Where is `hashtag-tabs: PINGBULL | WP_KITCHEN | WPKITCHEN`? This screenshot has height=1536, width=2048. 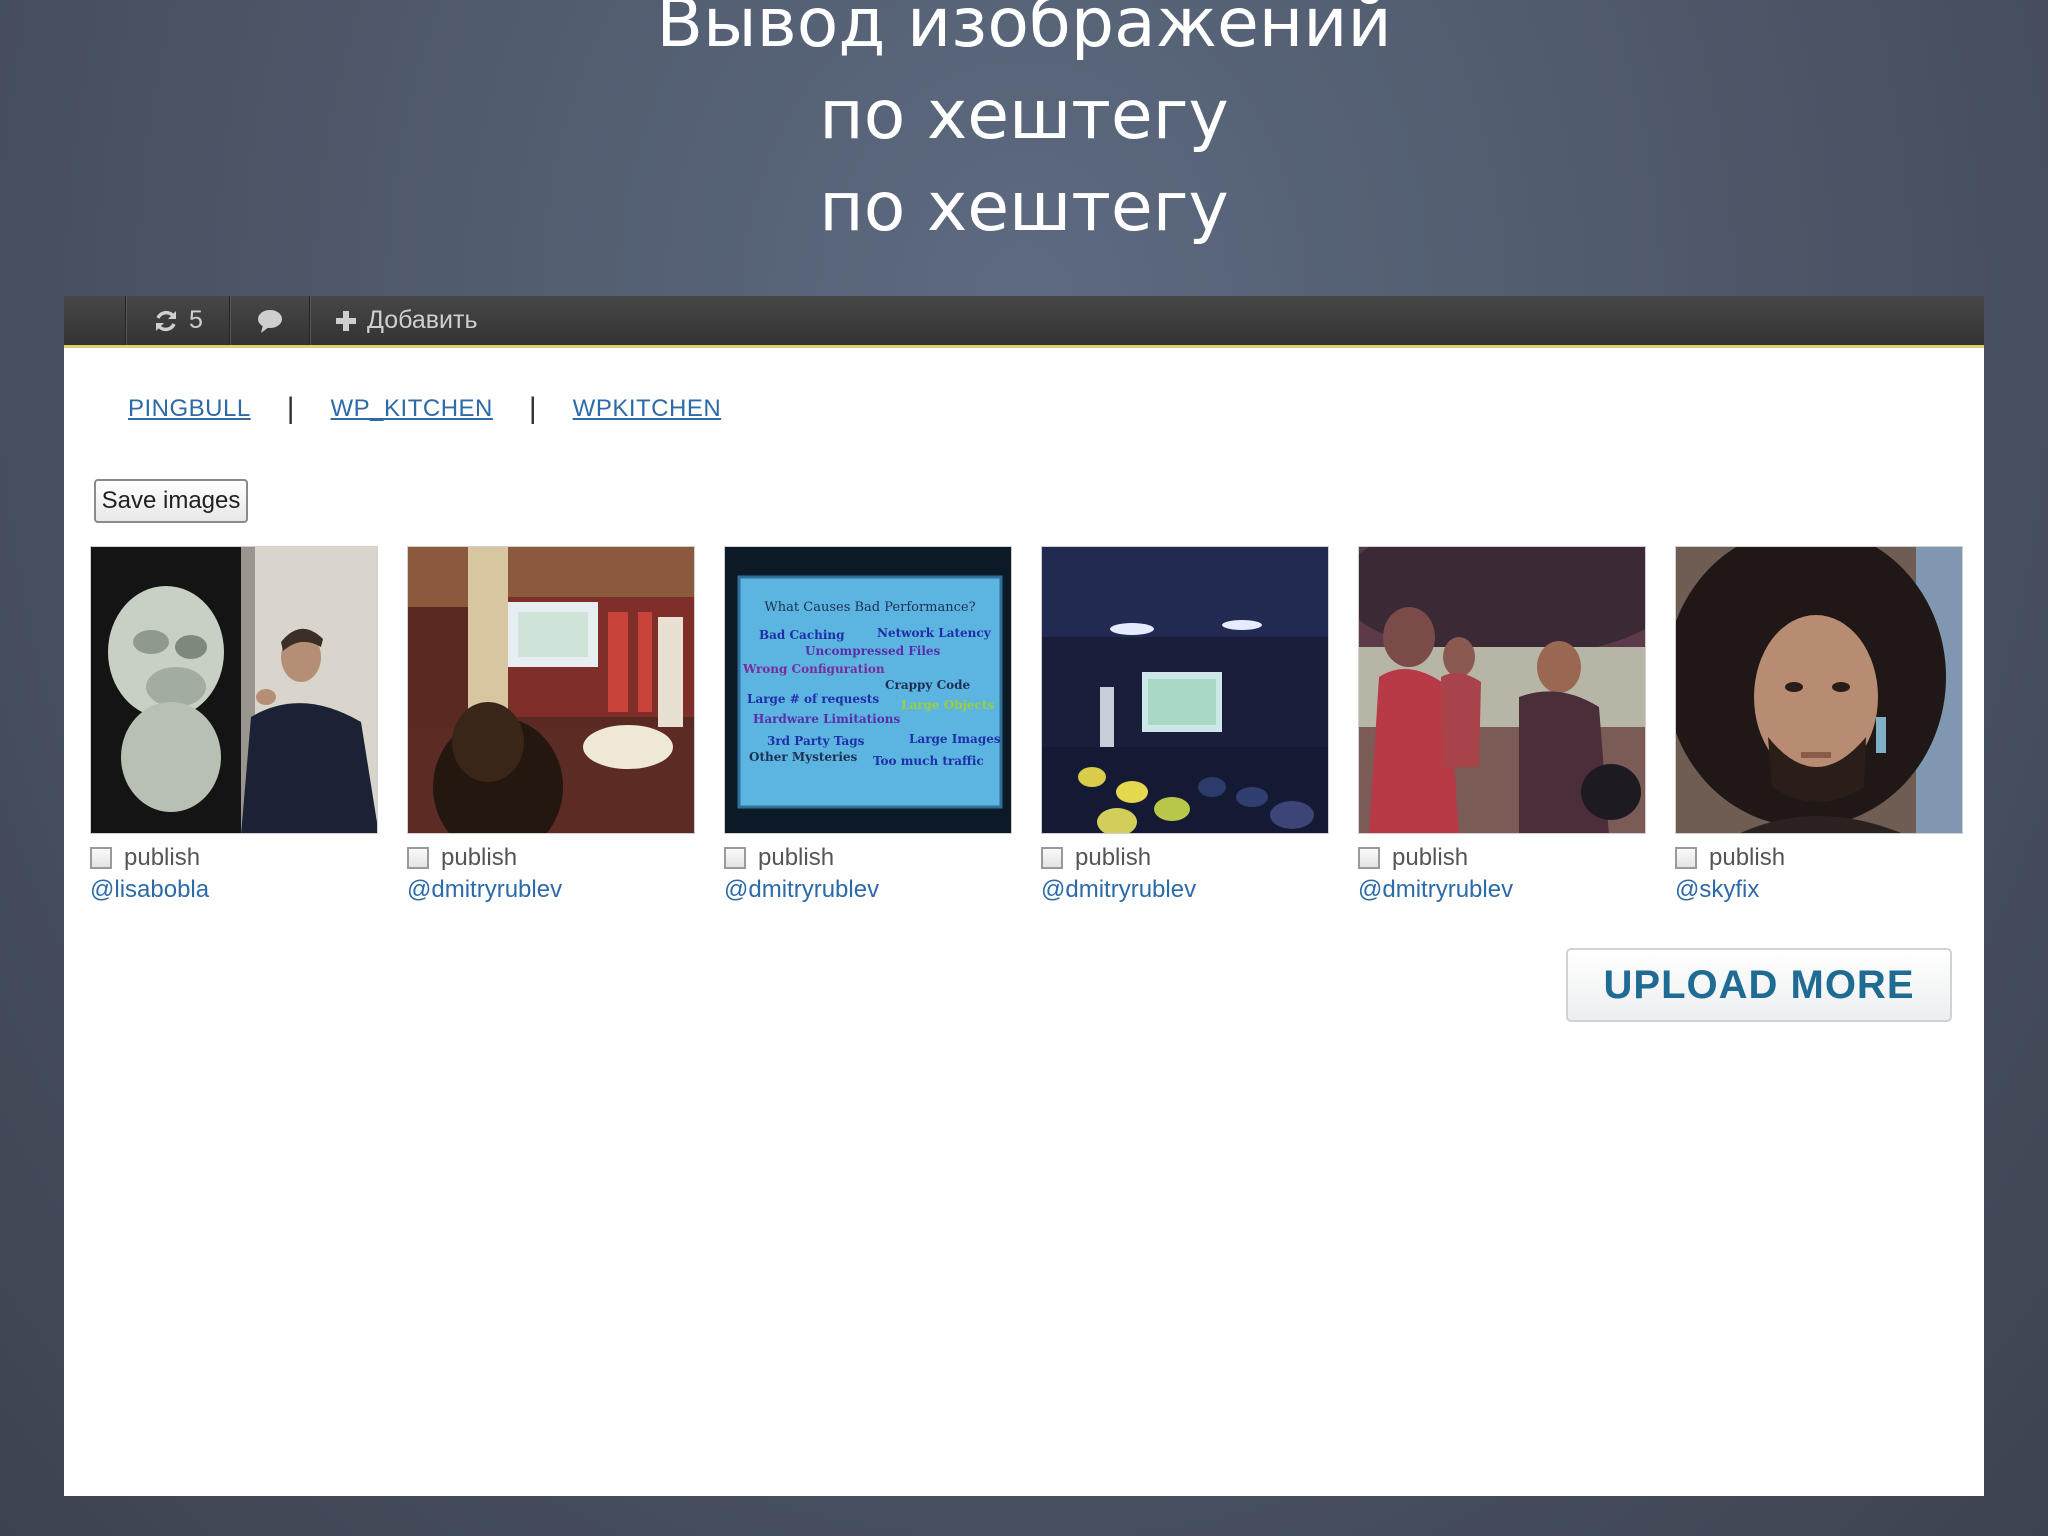
hashtag-tabs: PINGBULL | WP_KITCHEN | WPKITCHEN is located at coordinates (424, 409).